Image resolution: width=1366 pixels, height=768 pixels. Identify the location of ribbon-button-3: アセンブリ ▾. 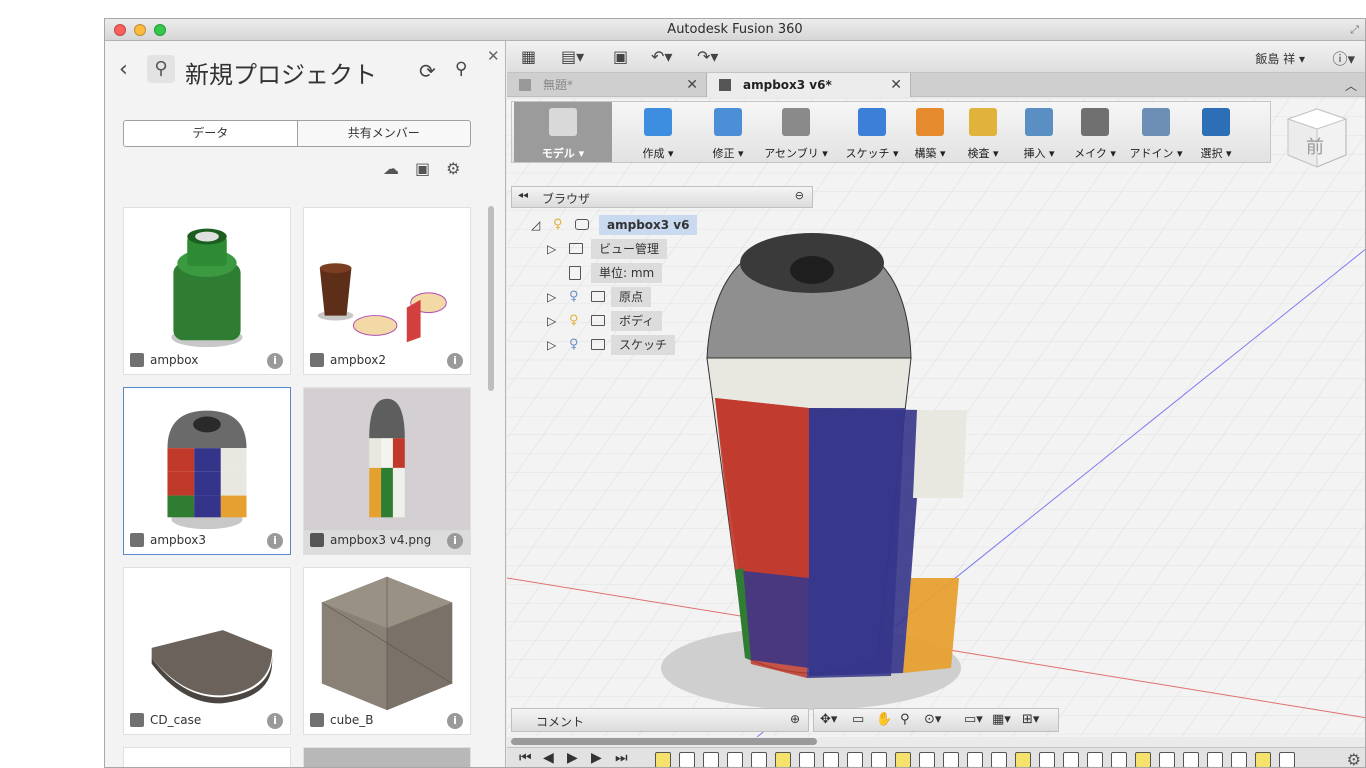
(796, 132).